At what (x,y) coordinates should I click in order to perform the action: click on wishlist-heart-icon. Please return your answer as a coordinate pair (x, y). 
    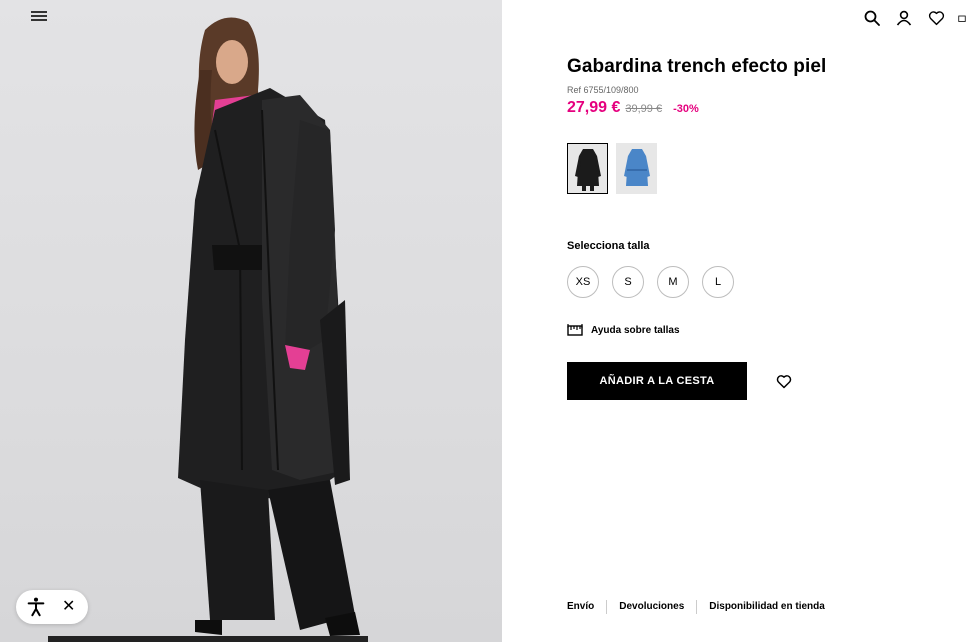
    Looking at the image, I should click on (784, 381).